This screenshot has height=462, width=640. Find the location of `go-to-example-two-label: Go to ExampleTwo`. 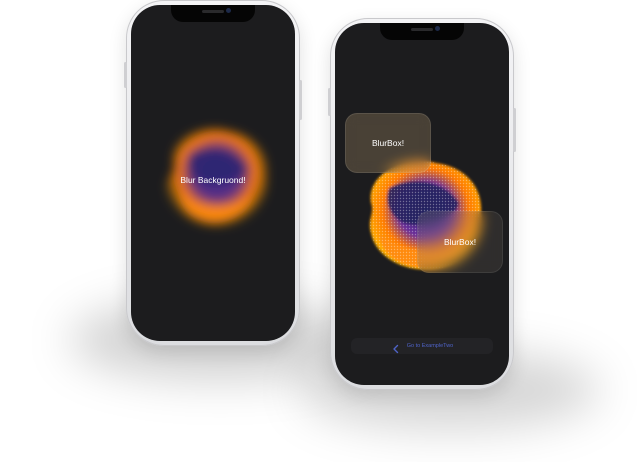

go-to-example-two-label: Go to ExampleTwo is located at coordinates (430, 346).